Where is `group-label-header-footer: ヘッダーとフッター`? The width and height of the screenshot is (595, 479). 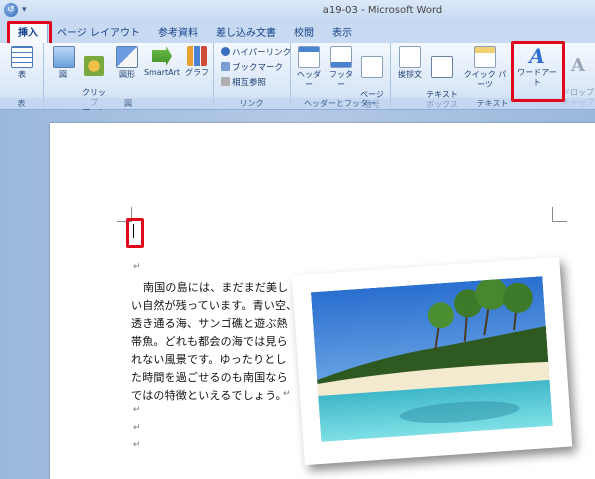
group-label-header-footer: ヘッダーとフッター is located at coordinates (340, 103).